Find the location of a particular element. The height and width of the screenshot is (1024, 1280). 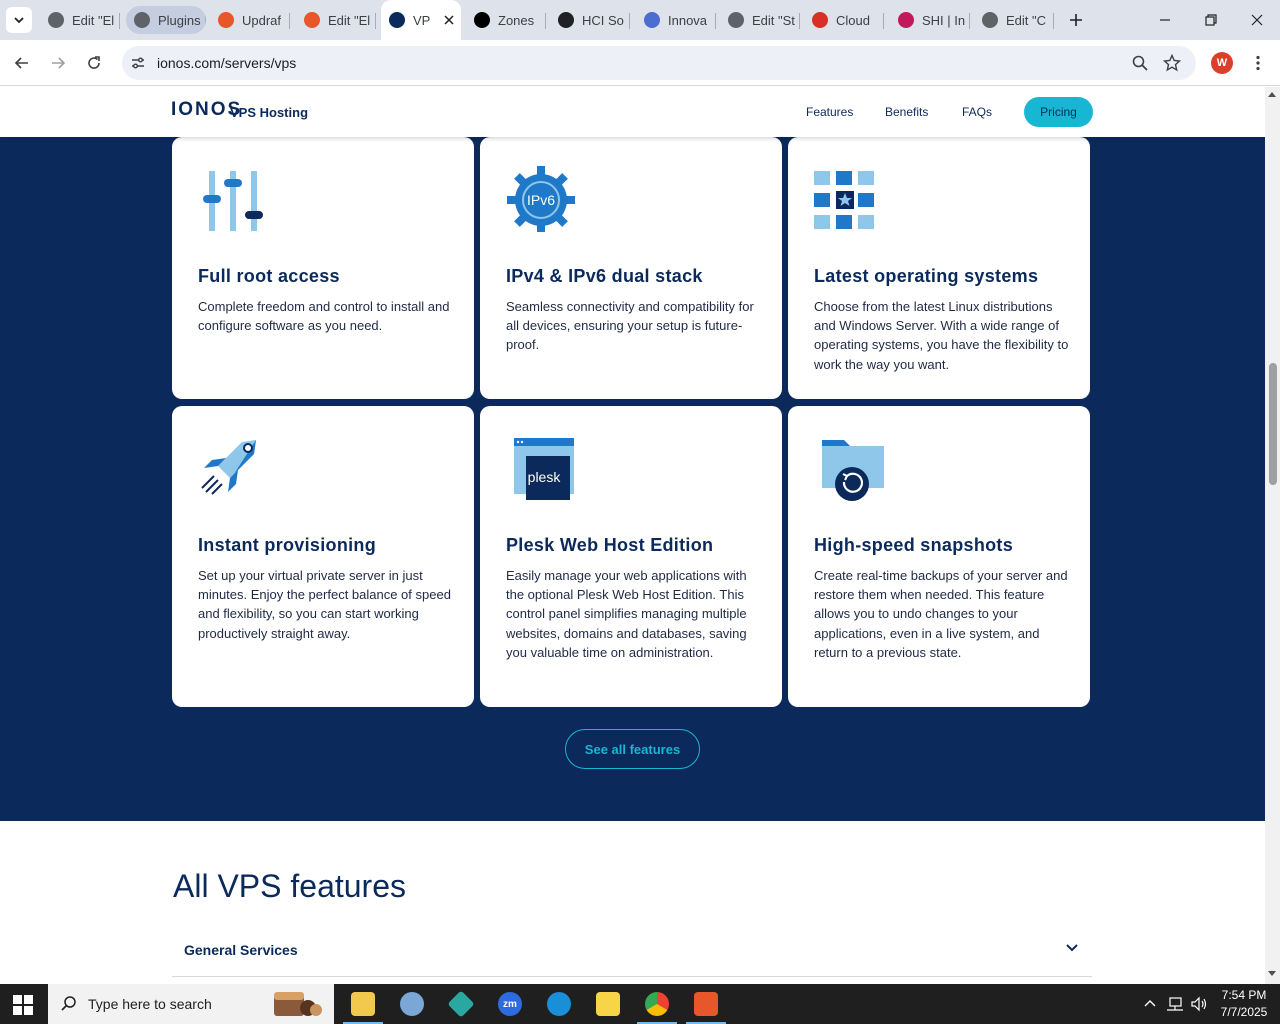

tab-label: SHI | In is located at coordinates (944, 20).